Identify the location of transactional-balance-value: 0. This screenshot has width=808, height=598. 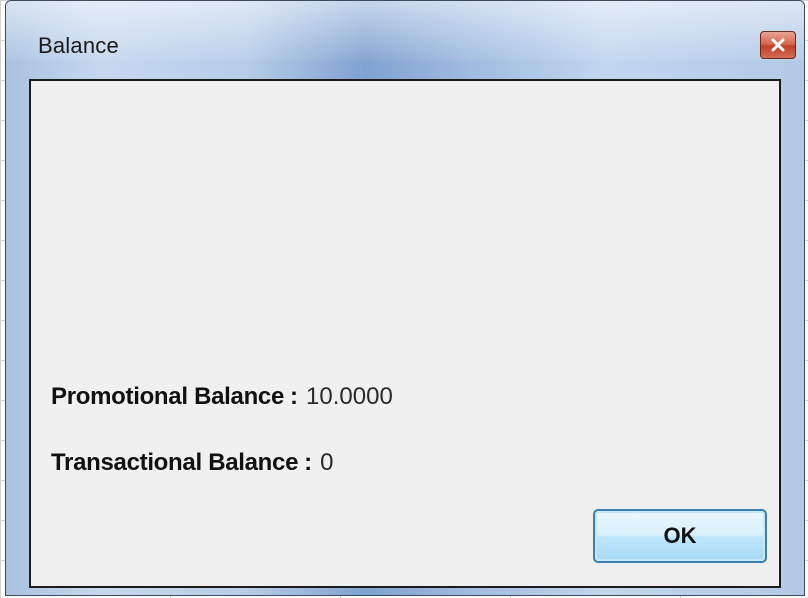
(327, 462).